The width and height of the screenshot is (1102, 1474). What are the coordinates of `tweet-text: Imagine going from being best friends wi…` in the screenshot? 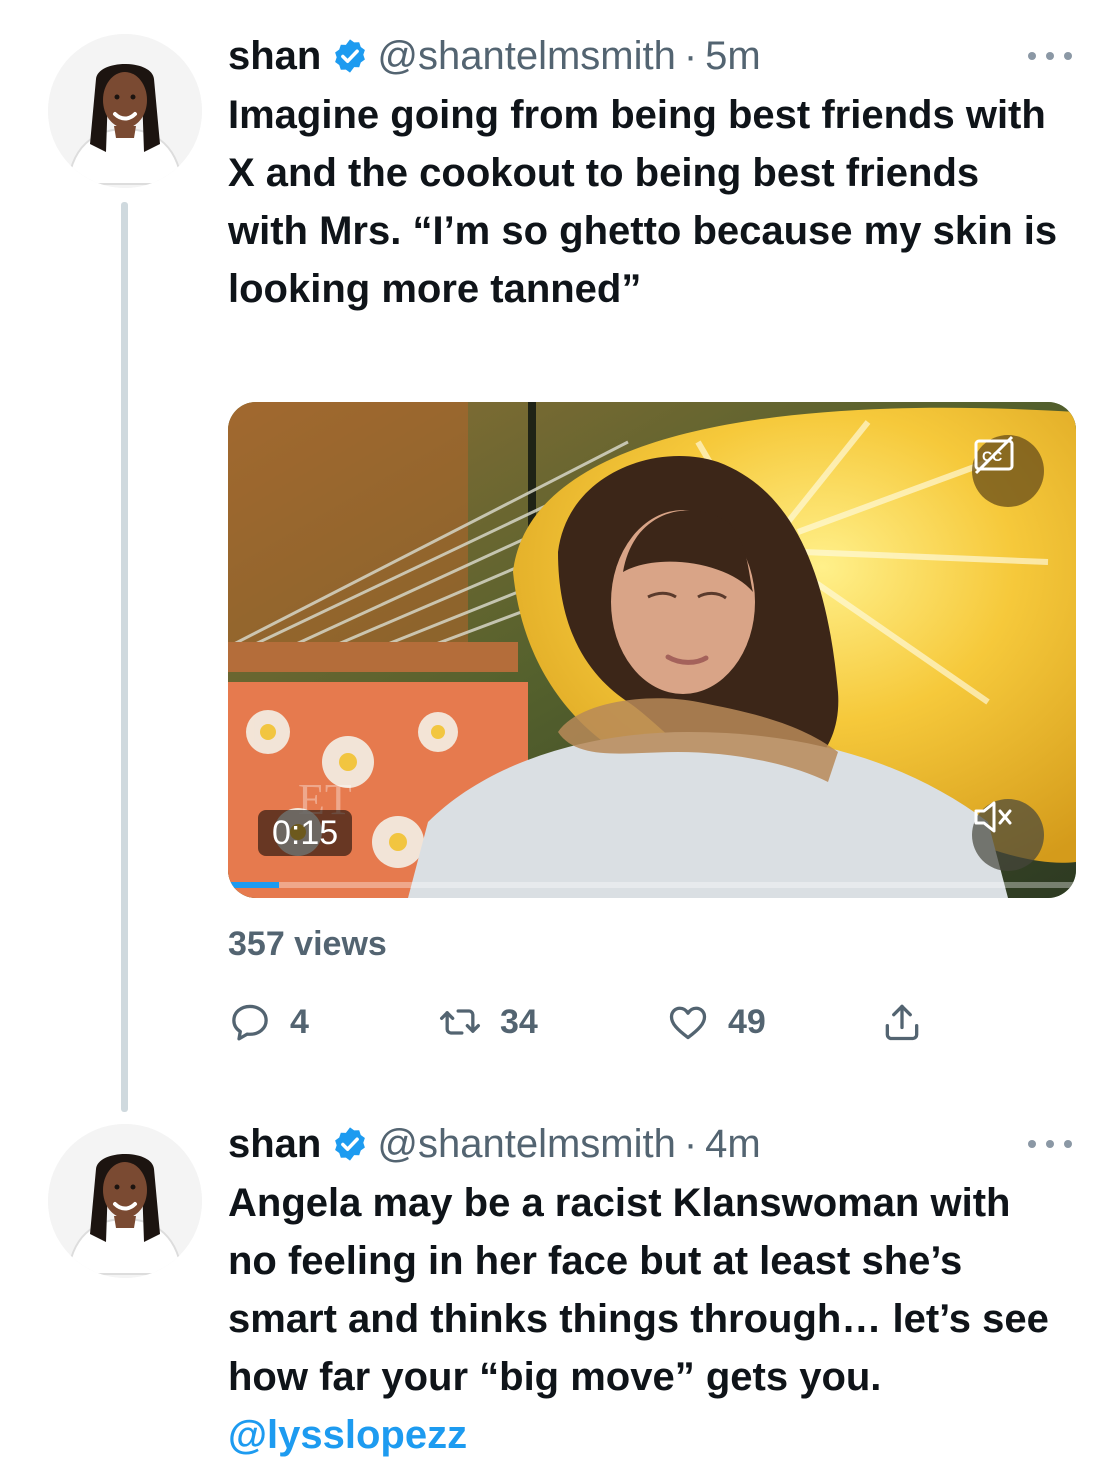 It's located at (648, 202).